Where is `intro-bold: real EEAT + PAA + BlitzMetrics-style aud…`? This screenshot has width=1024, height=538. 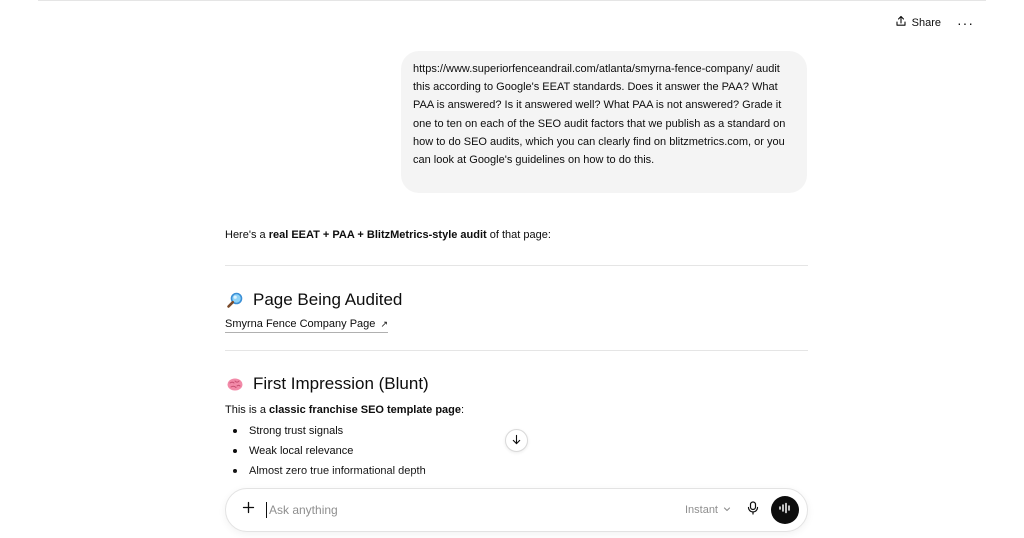 intro-bold: real EEAT + PAA + BlitzMetrics-style aud… is located at coordinates (377, 235).